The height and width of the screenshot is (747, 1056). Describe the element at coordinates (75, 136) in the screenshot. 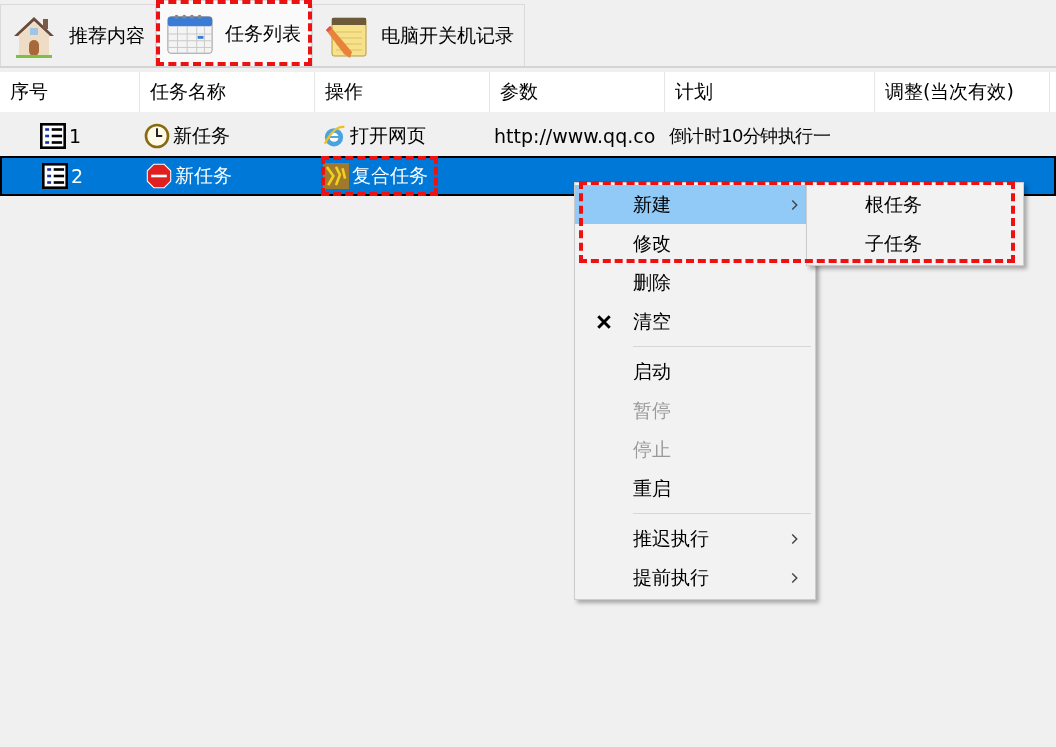

I see `row-number: 1` at that location.